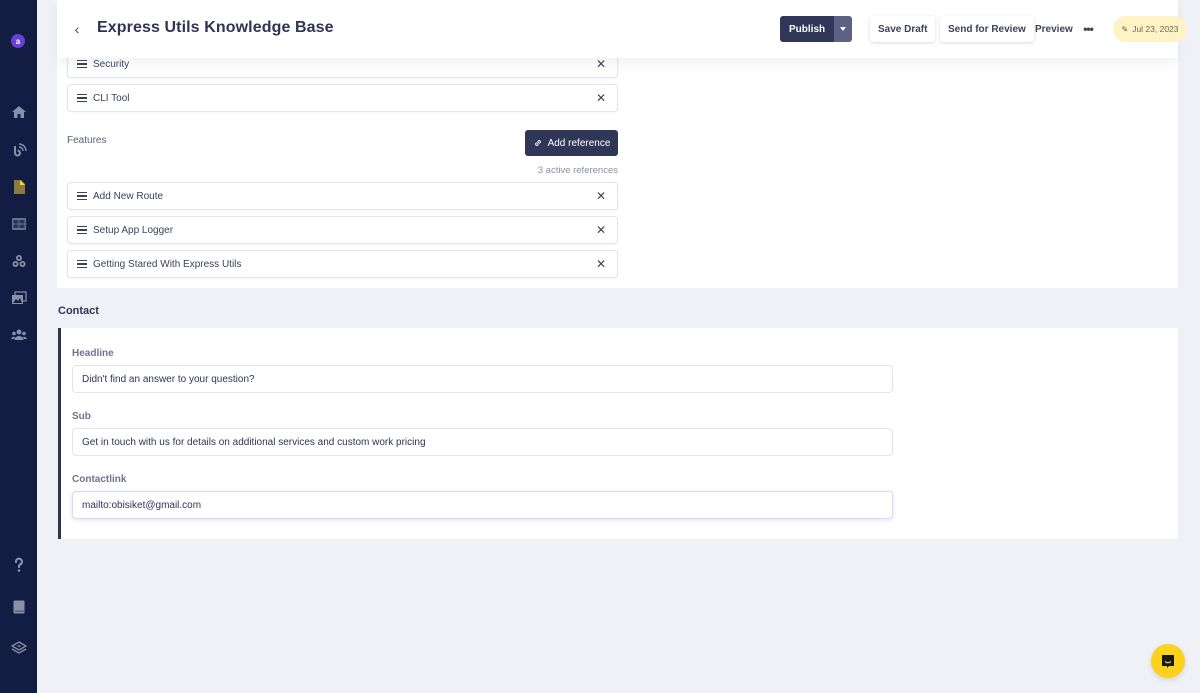  What do you see at coordinates (342, 230) in the screenshot?
I see `reference-item: Setup App Logger ✕` at bounding box center [342, 230].